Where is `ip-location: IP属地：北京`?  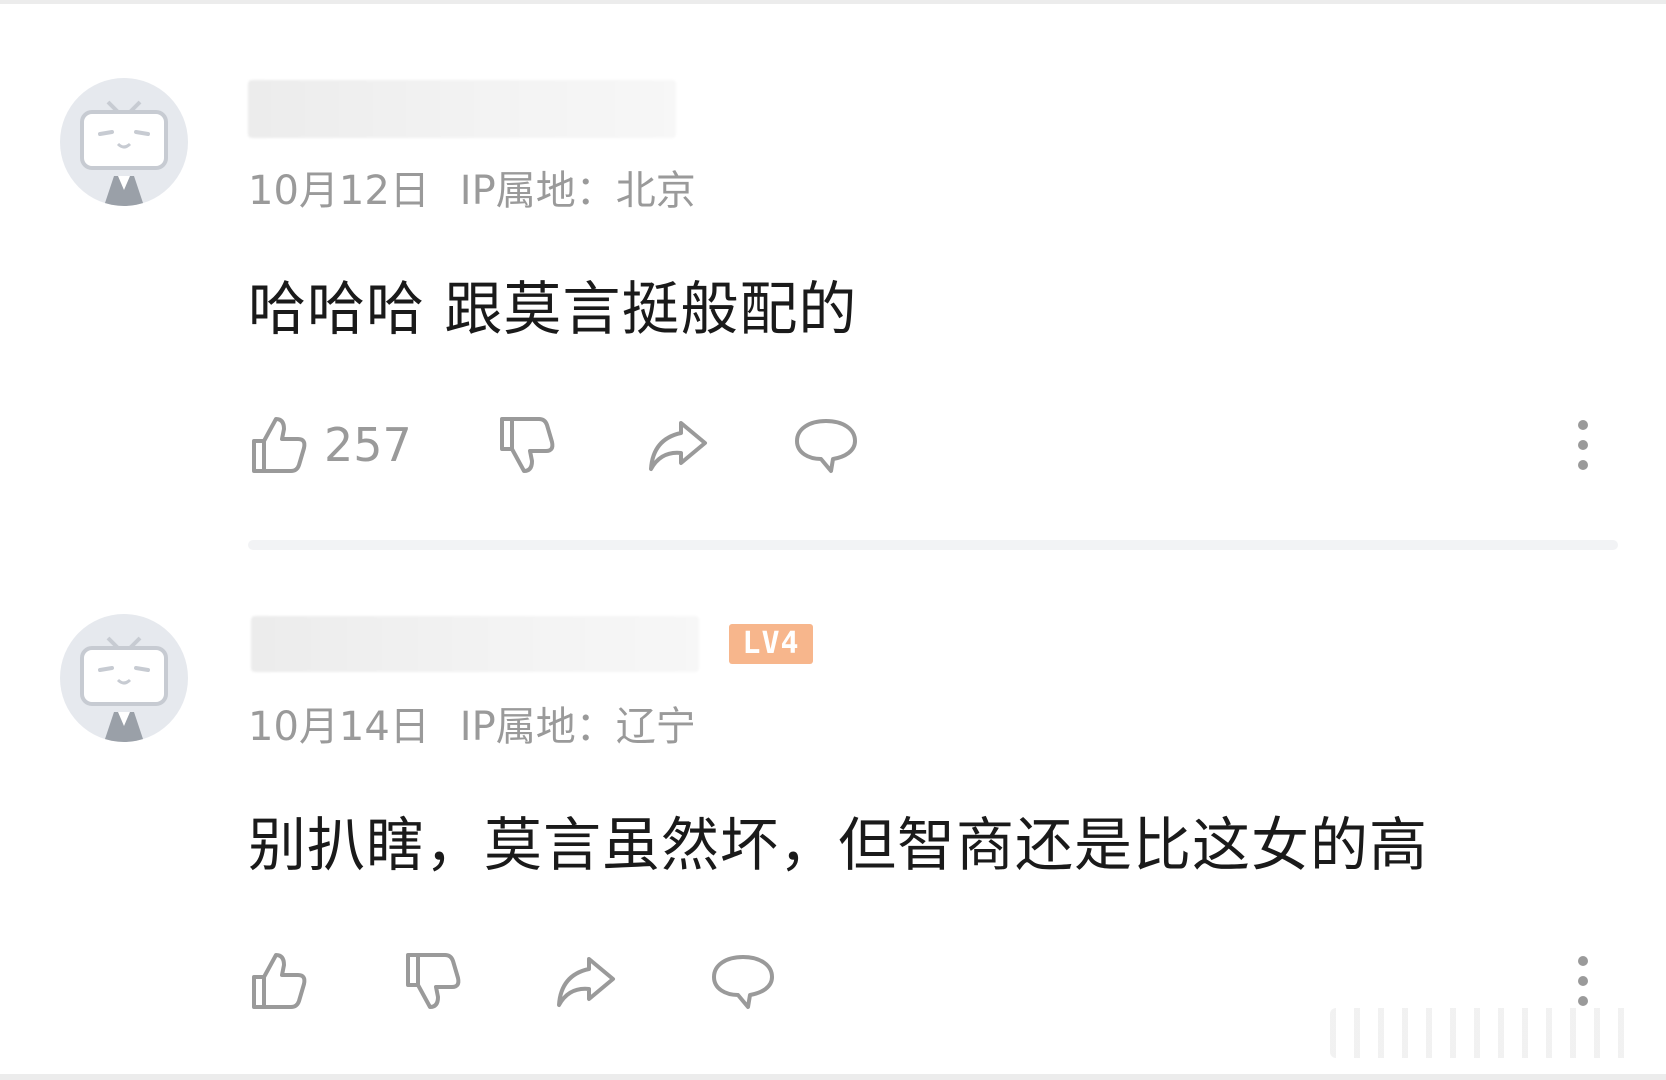
ip-location: IP属地：北京 is located at coordinates (577, 191).